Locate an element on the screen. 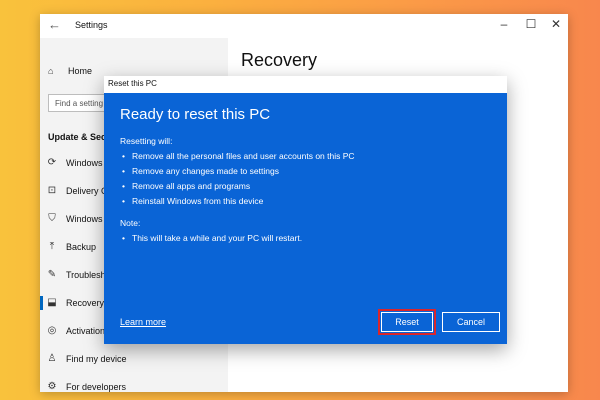  resetting-label: Resetting will: is located at coordinates (146, 141).